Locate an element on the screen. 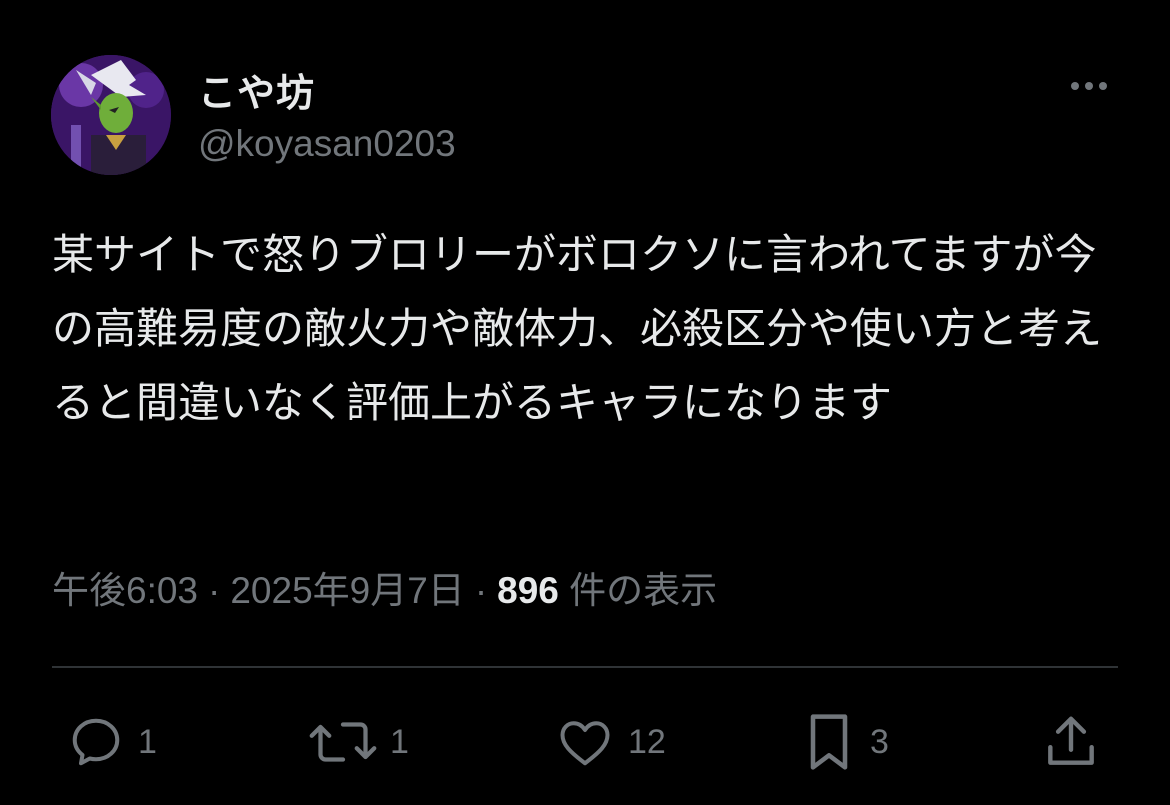 The height and width of the screenshot is (805, 1170). share-icon is located at coordinates (1071, 740).